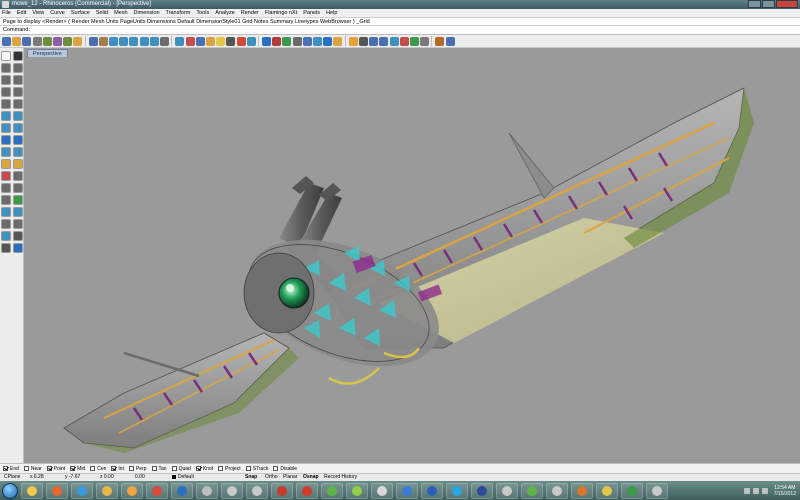 Image resolution: width=800 pixels, height=500 pixels. I want to click on options-icon, so click(297, 41).